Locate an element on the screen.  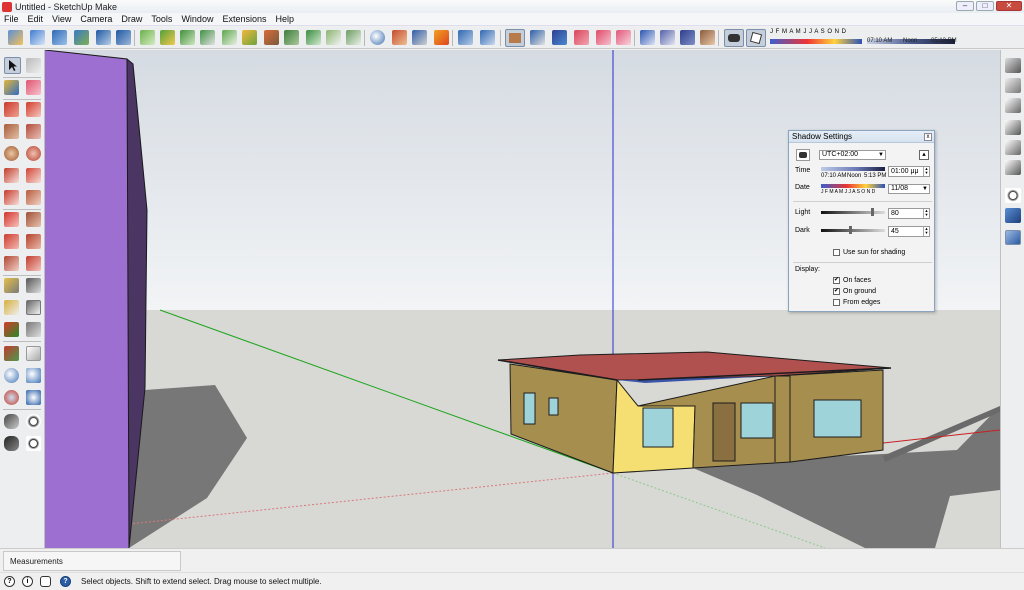
light-slider is located at coordinates (853, 212).